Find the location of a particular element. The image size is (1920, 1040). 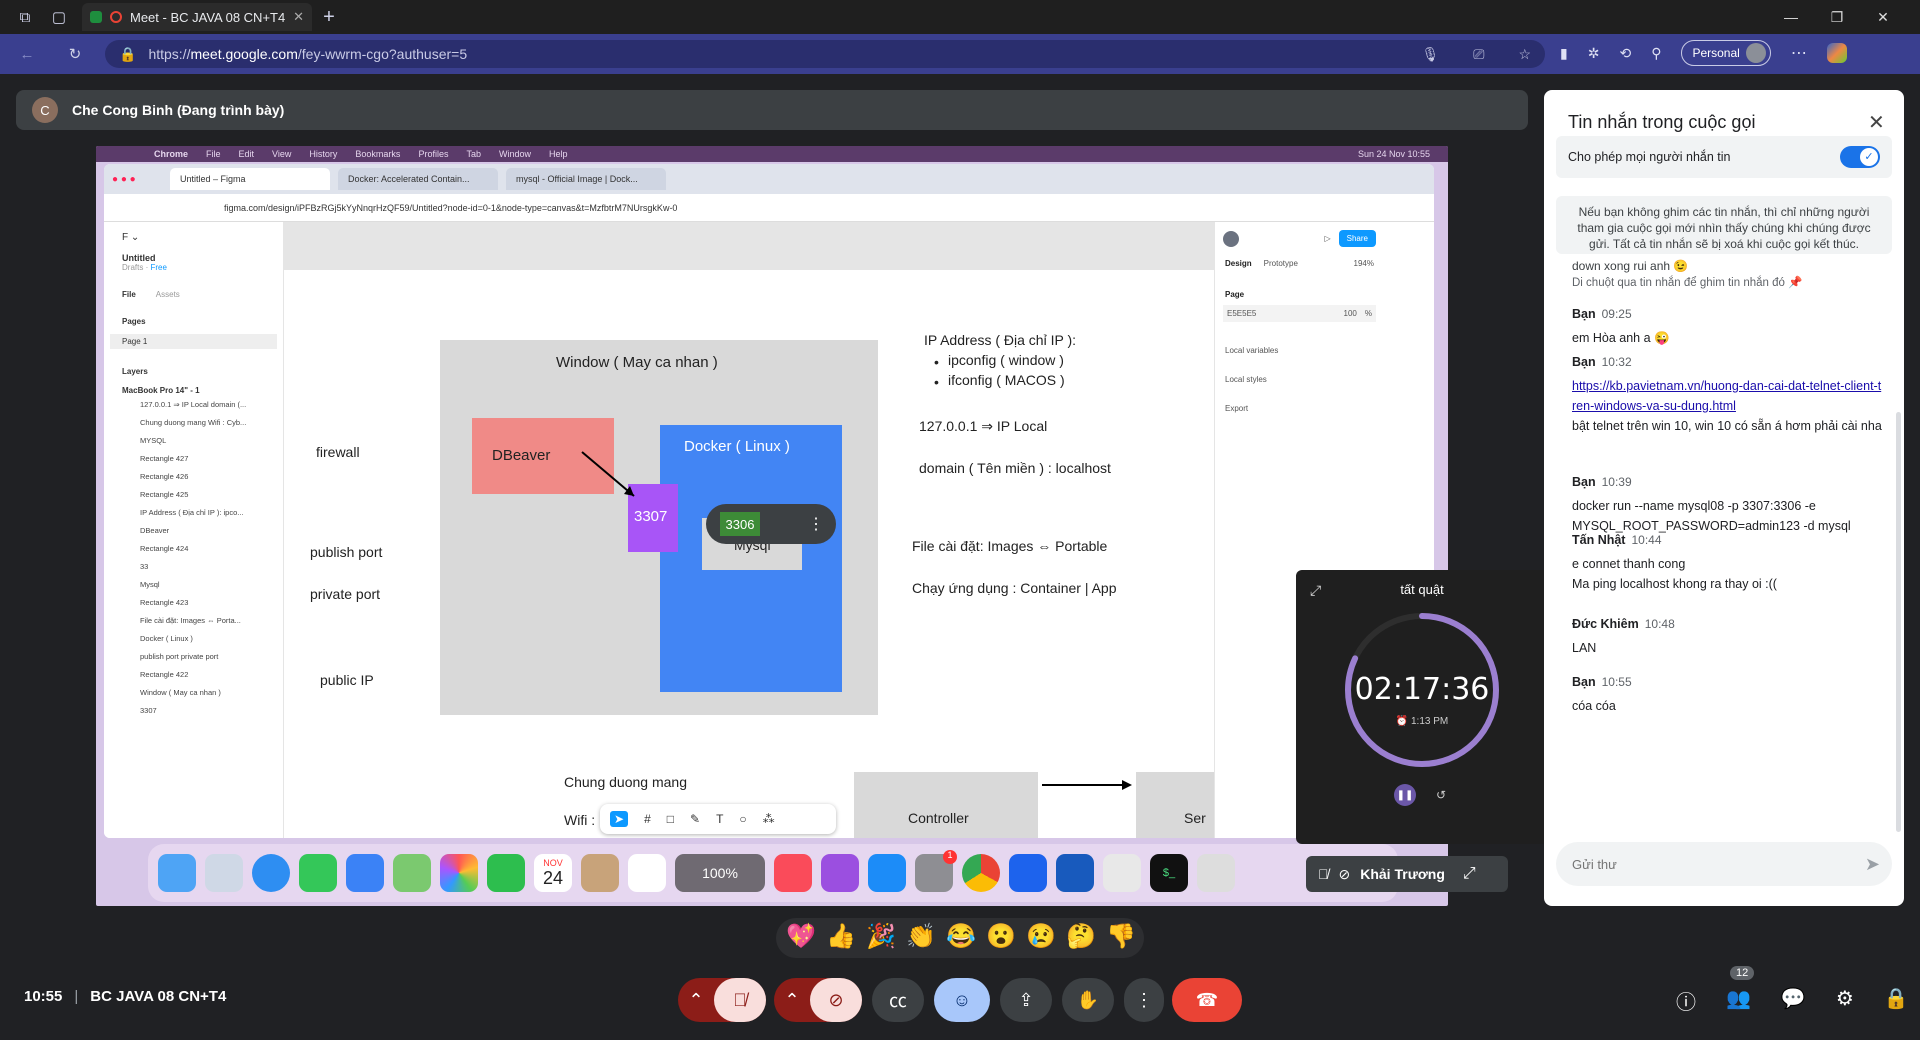

podcasts-icon is located at coordinates (840, 873).